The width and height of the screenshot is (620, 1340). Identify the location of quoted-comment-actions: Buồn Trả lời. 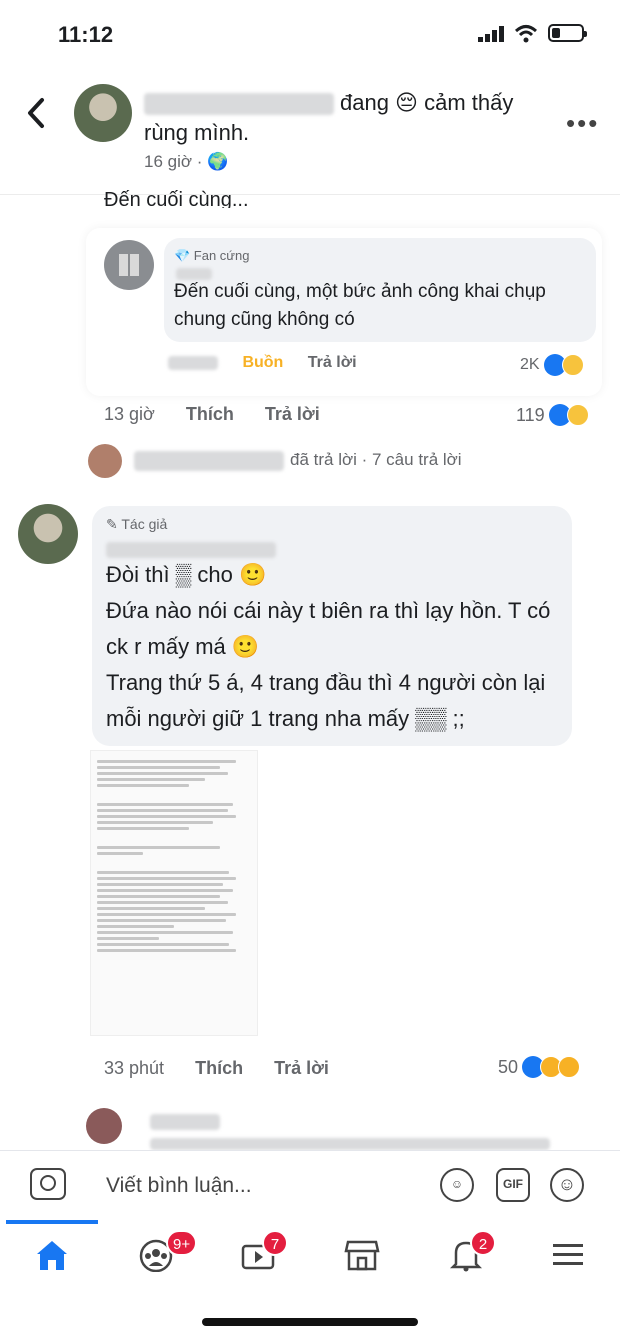
(262, 363).